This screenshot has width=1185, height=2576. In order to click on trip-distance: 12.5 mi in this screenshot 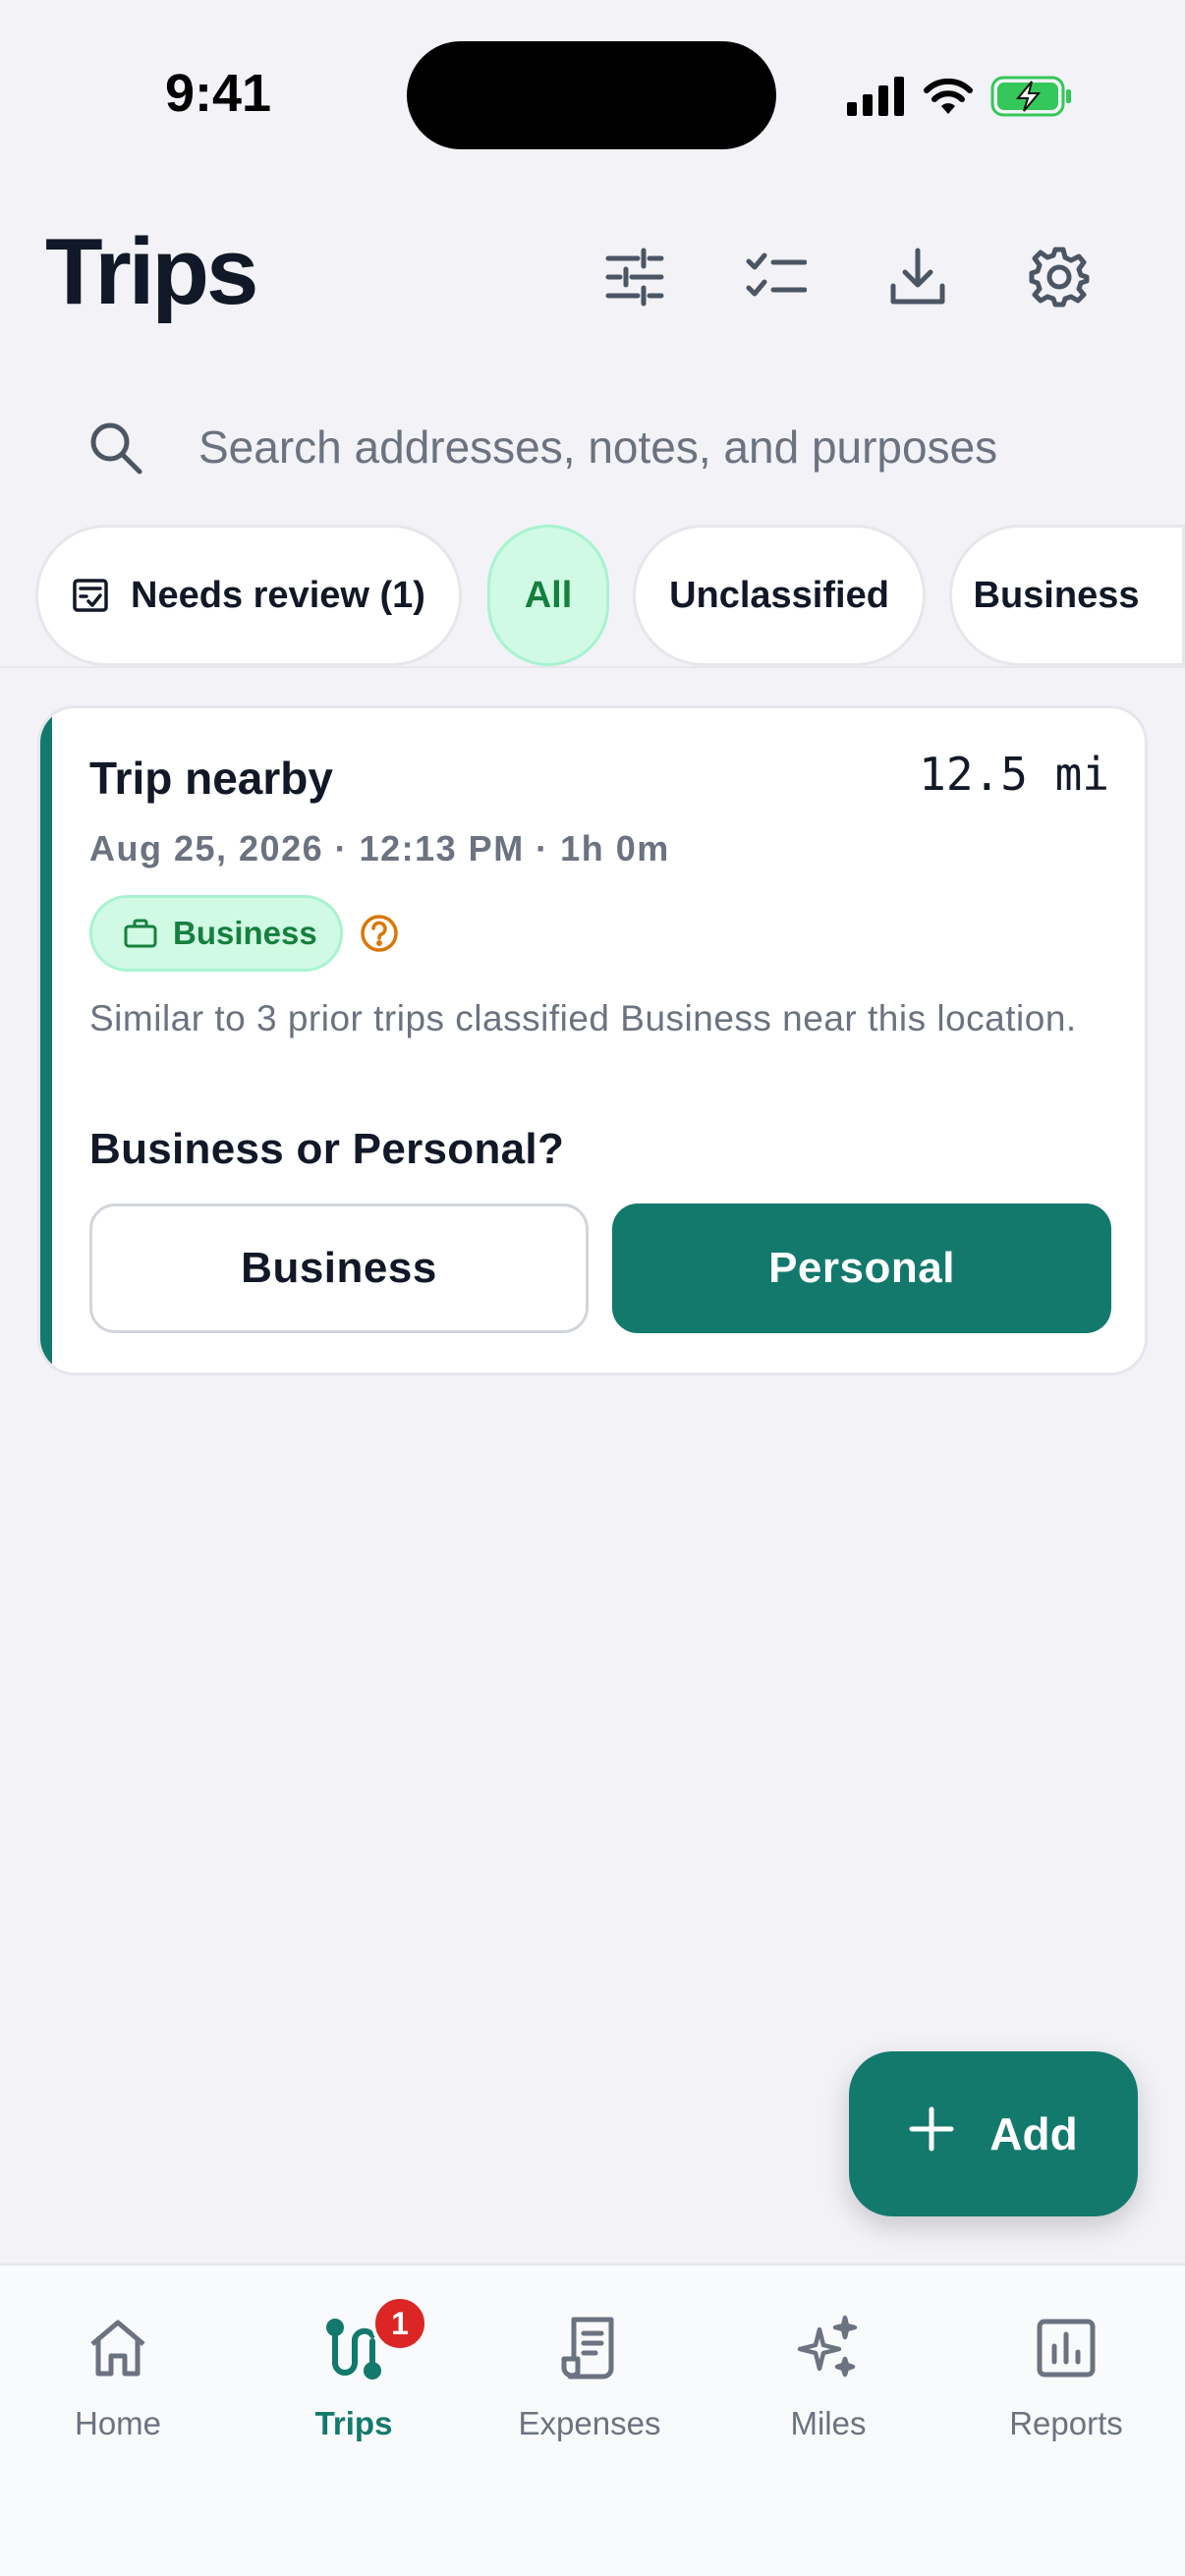, I will do `click(1014, 774)`.